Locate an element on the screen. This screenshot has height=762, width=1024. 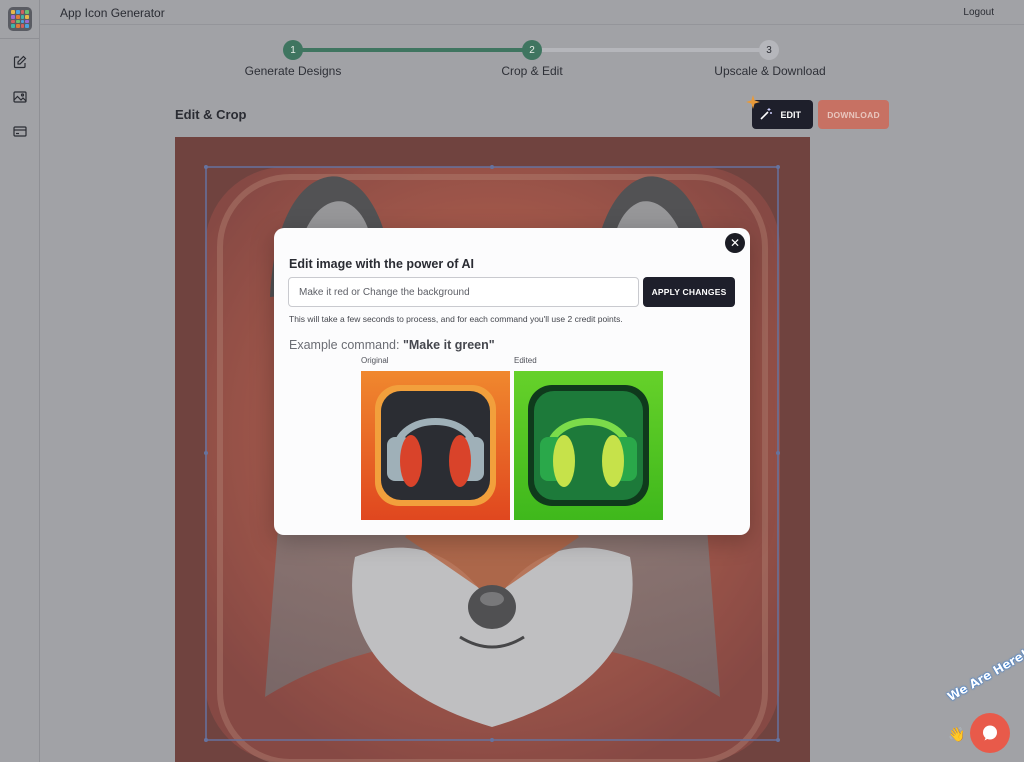
step-2-circle: 2 is located at coordinates (532, 50).